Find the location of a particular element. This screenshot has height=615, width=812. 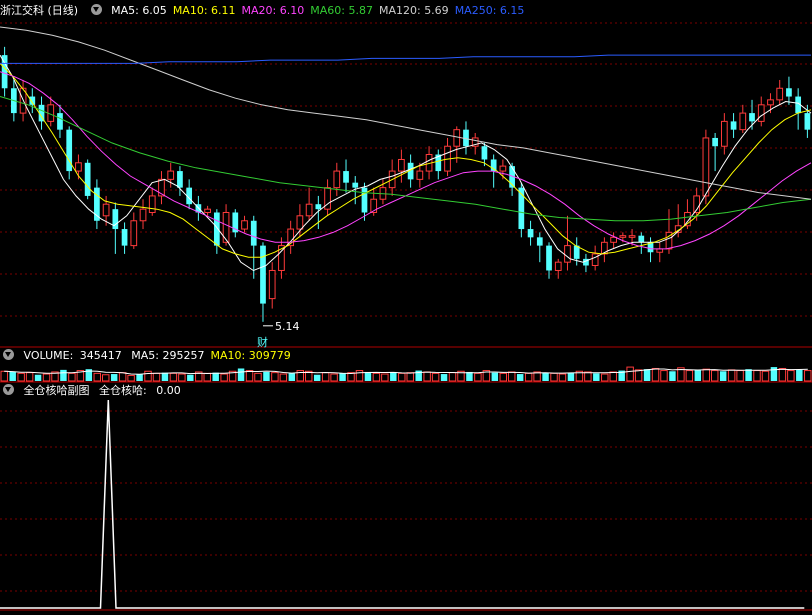

indicator-title: 全仓核哈副图 is located at coordinates (56, 390).